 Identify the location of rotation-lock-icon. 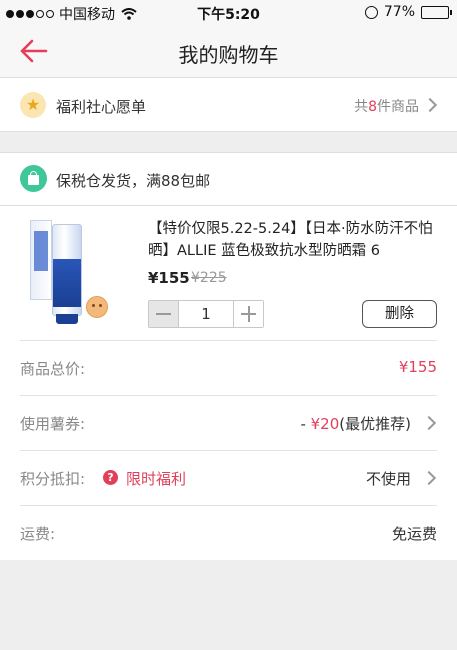
(371, 12).